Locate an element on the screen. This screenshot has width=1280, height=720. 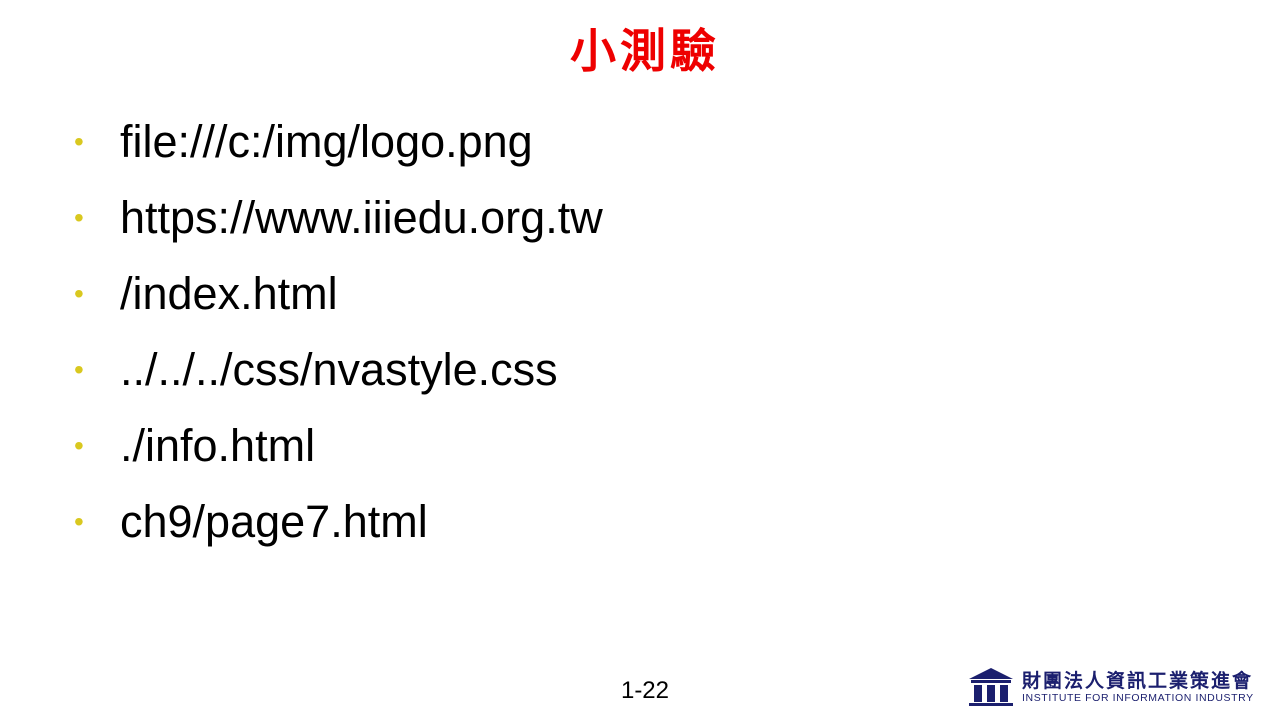
bullet-text: ./info.html is located at coordinates (218, 445).